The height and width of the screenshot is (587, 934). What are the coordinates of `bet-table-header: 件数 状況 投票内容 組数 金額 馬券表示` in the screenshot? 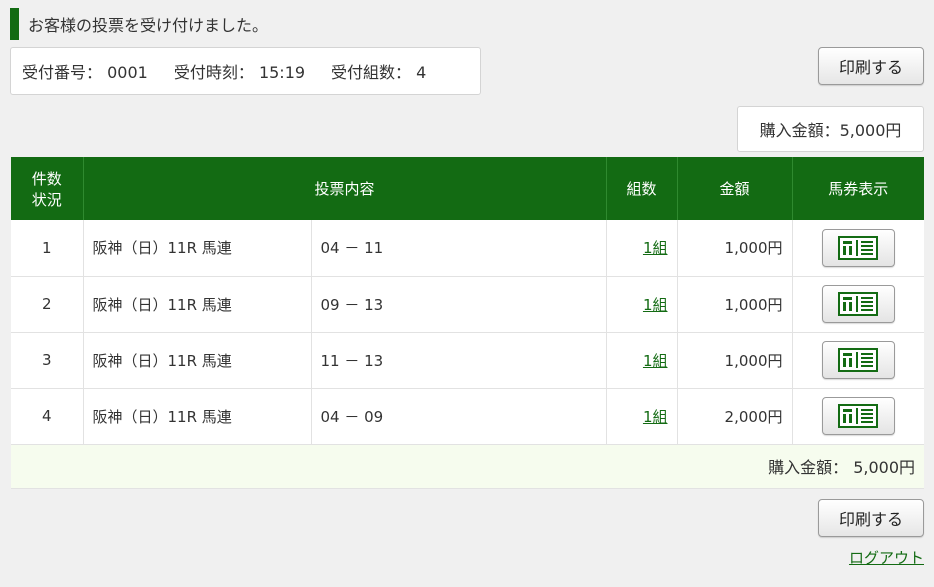 It's located at (467, 188).